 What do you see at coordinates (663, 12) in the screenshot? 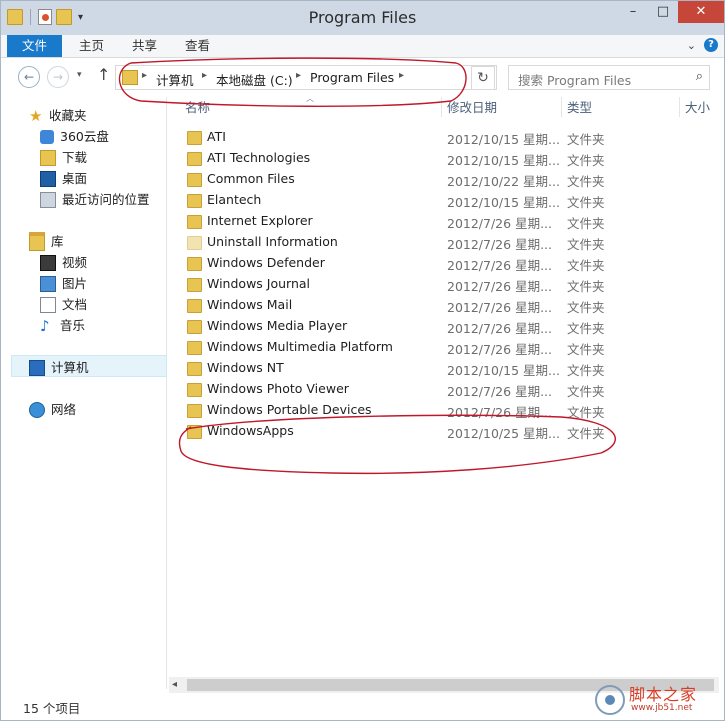
I see `maximize-button: □` at bounding box center [663, 12].